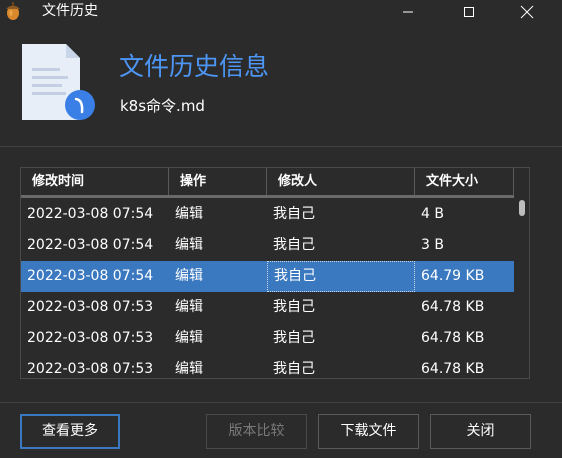 This screenshot has width=562, height=458. Describe the element at coordinates (267, 196) in the screenshot. I see `header-divider-line` at that location.